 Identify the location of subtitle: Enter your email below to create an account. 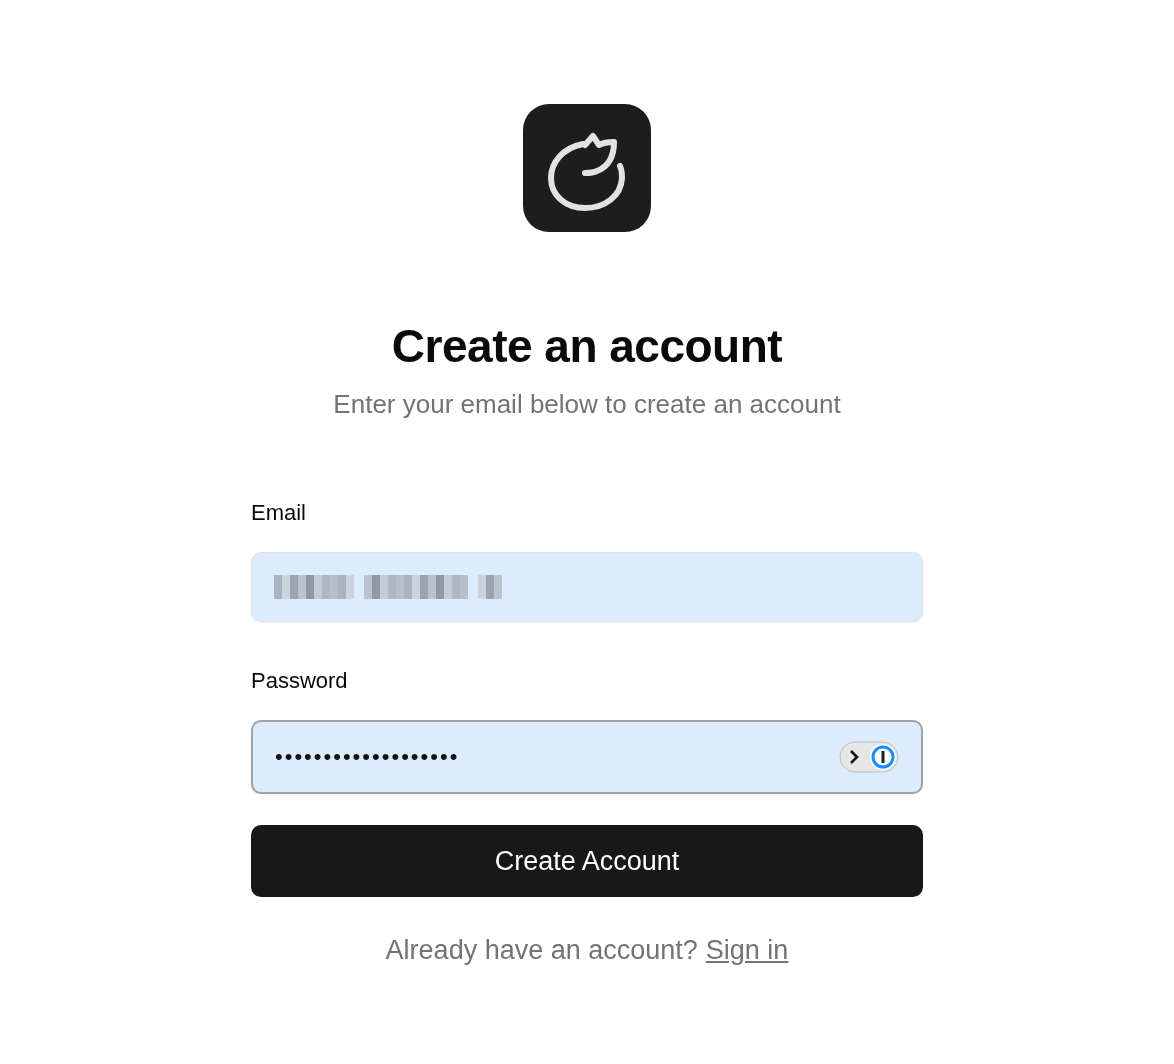
(587, 404).